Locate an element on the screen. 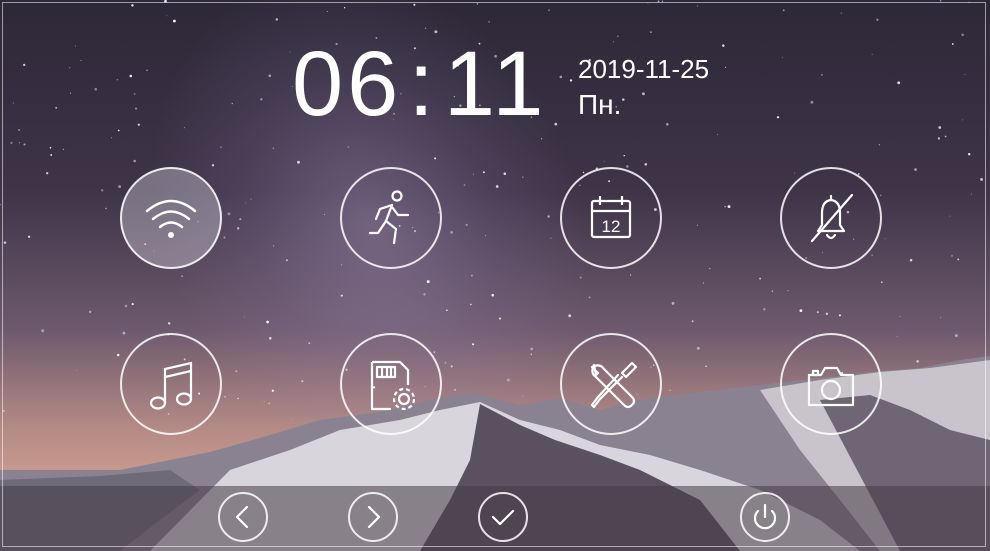  motion-detection-icon is located at coordinates (389, 217).